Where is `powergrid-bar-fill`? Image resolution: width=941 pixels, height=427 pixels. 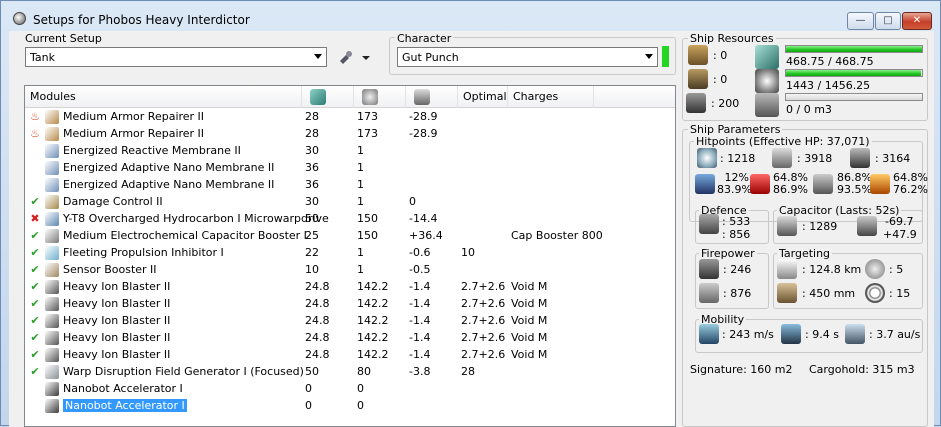
powergrid-bar-fill is located at coordinates (853, 73).